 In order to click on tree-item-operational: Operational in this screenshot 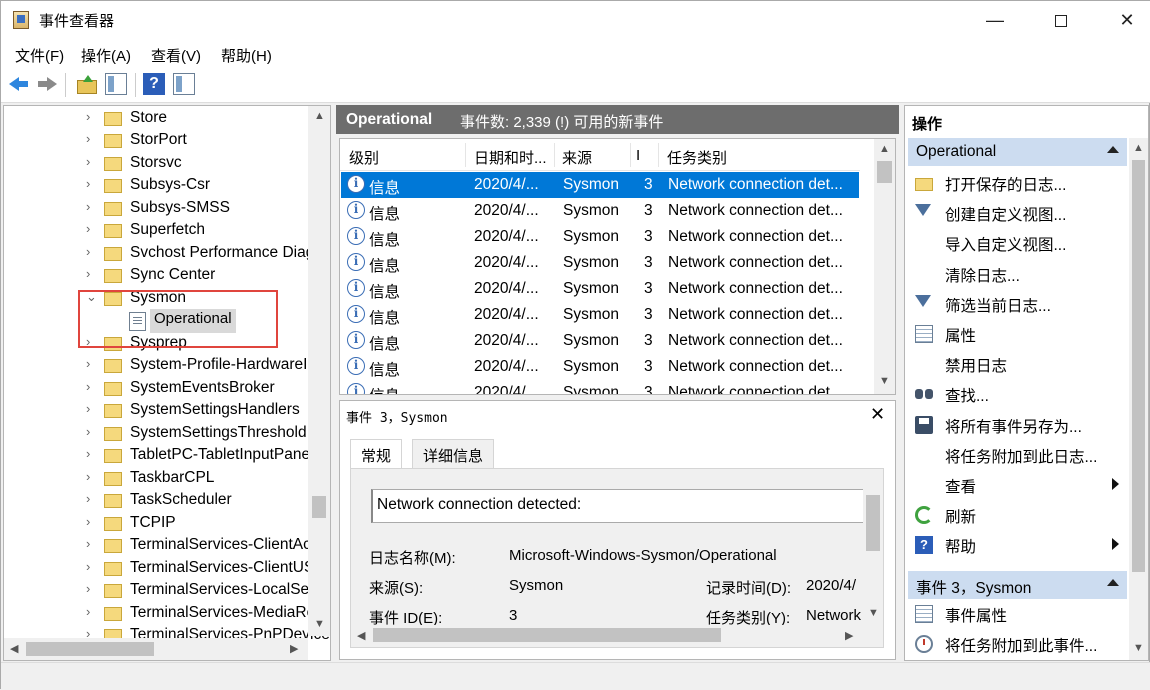, I will do `click(193, 321)`.